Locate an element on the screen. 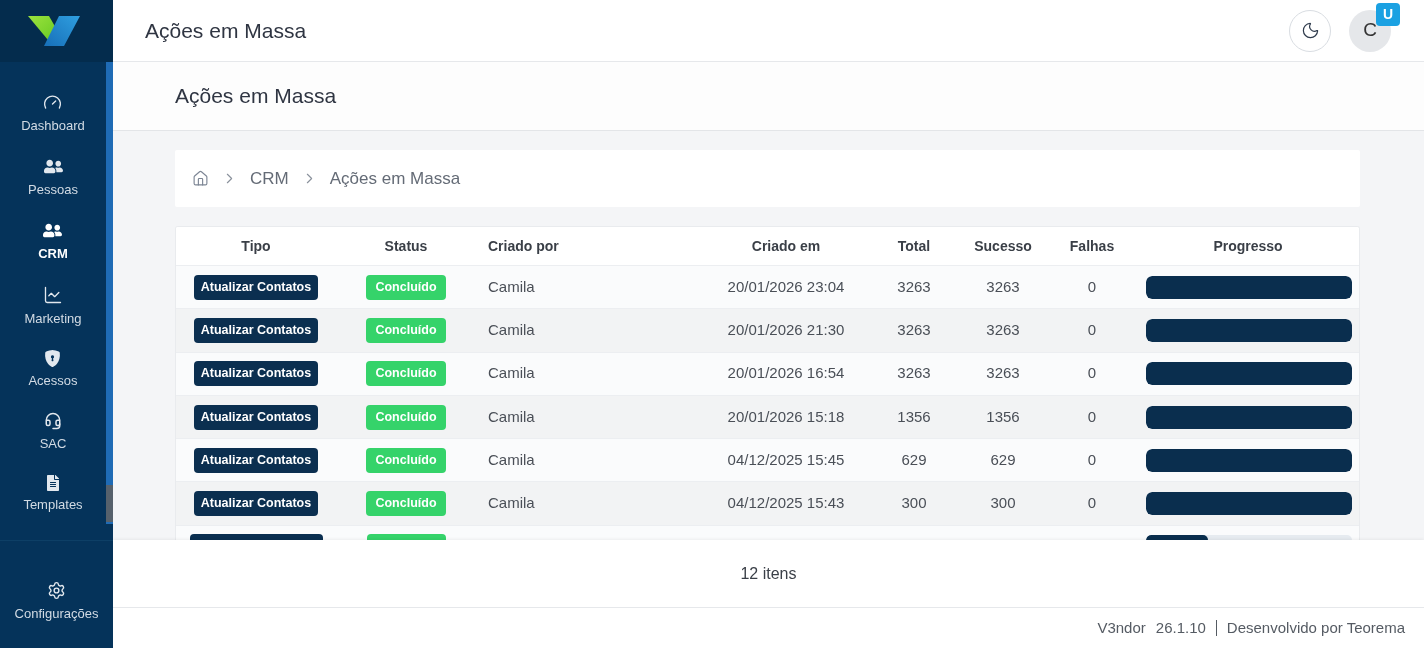  gauge-icon is located at coordinates (53, 102).